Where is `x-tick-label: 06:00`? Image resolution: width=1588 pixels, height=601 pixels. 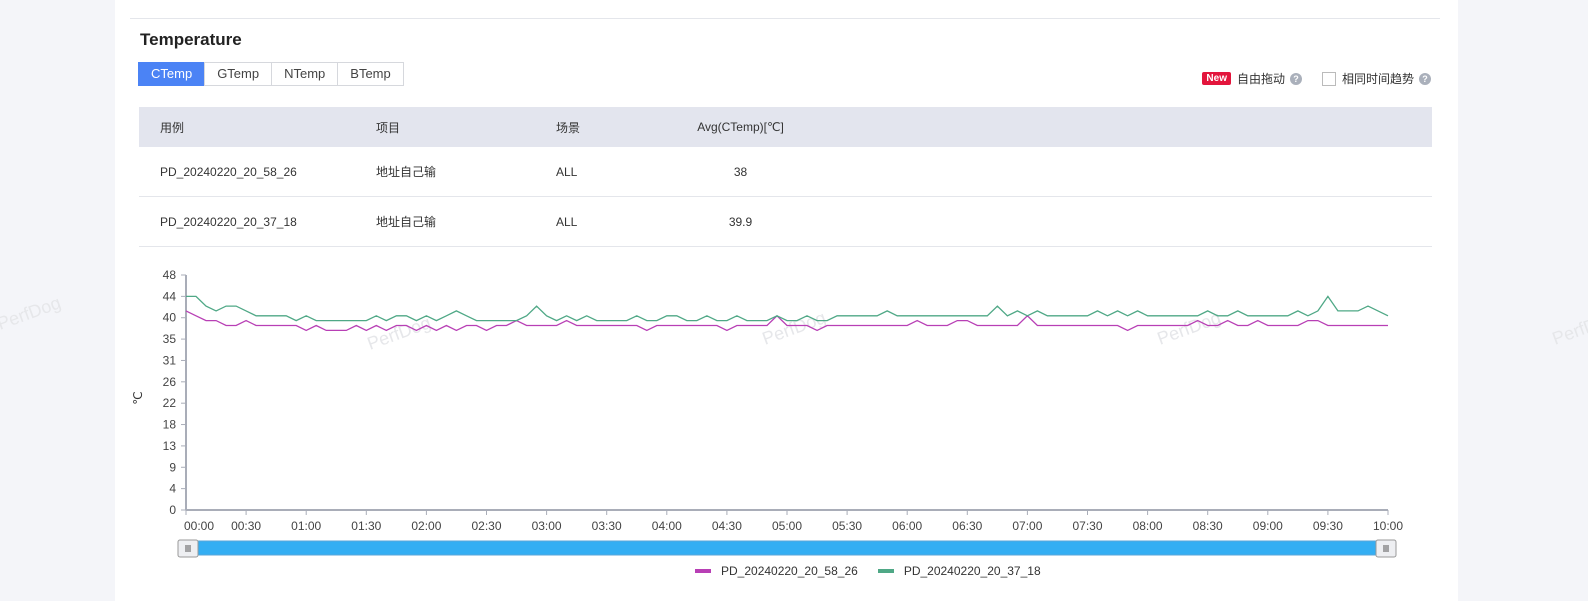
x-tick-label: 06:00 is located at coordinates (907, 526).